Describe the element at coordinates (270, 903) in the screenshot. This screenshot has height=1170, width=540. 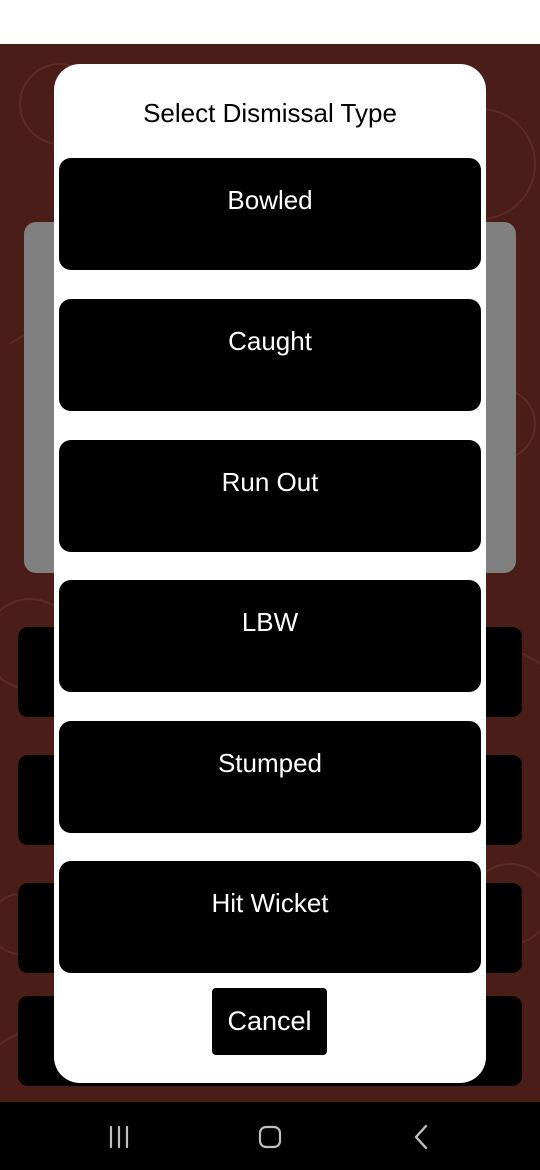
I see `option-label: Hit Wicket` at that location.